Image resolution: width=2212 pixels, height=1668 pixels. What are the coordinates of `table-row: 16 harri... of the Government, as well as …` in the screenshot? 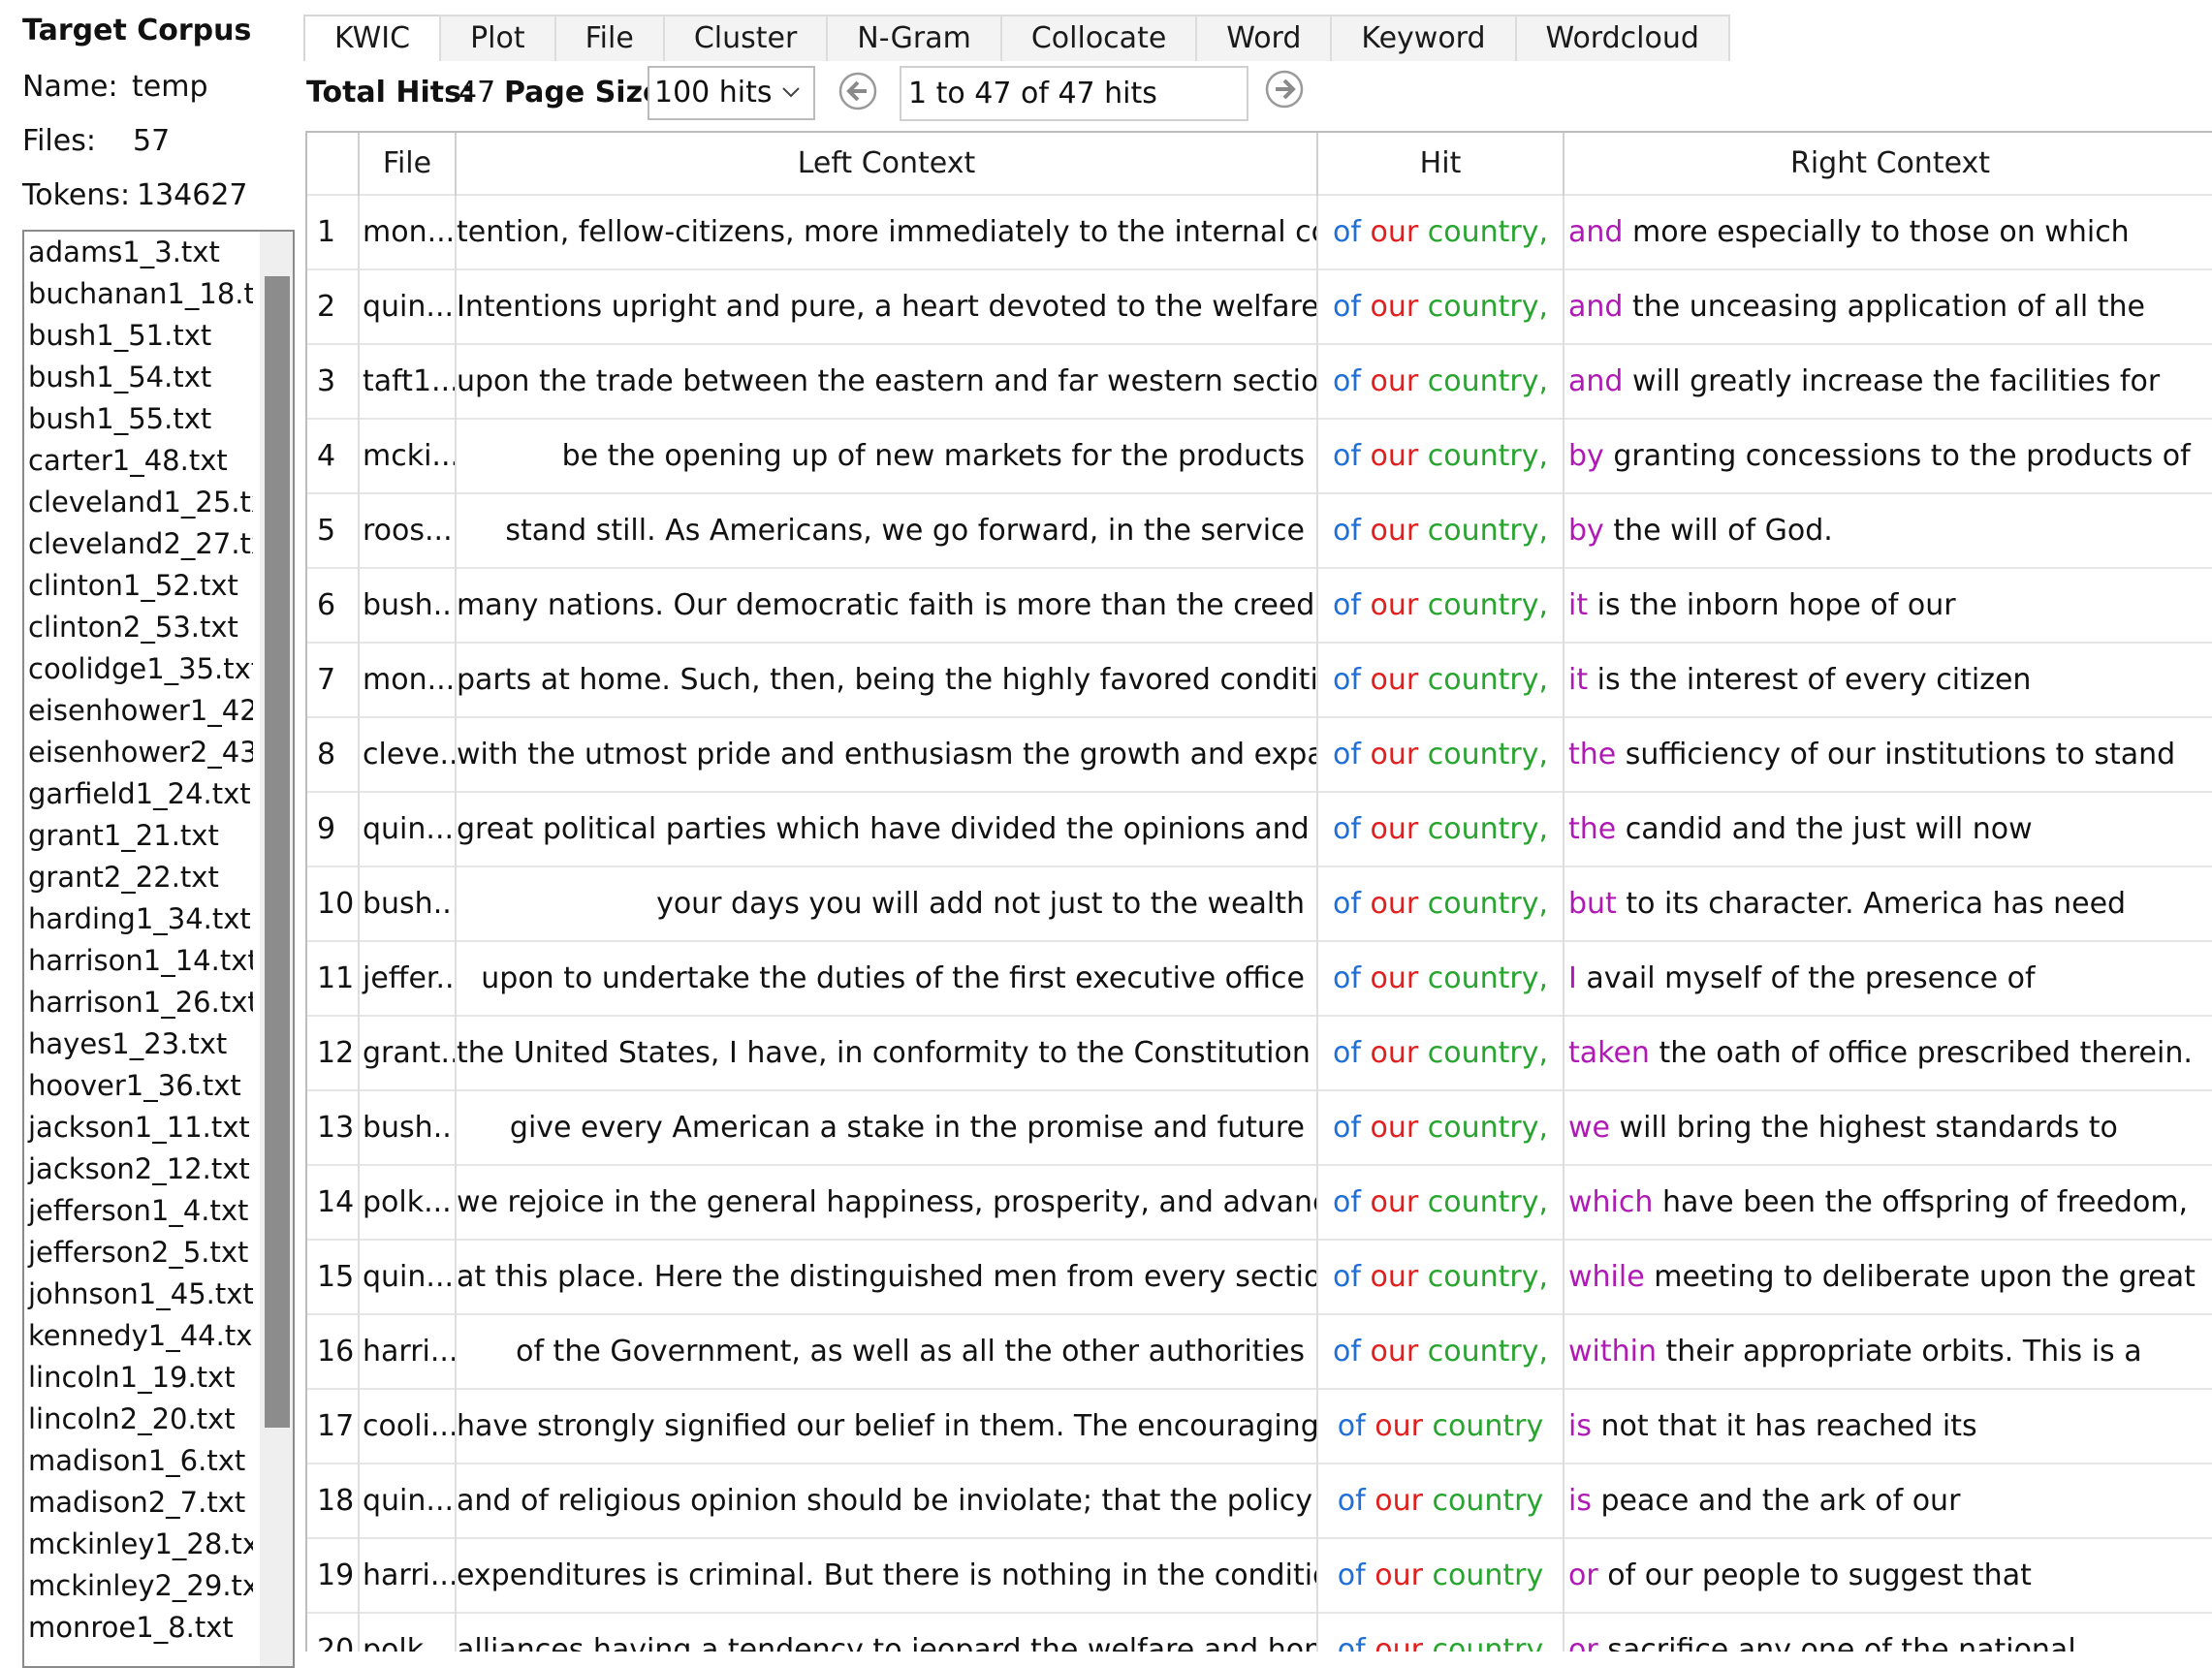 It's located at (1259, 1351).